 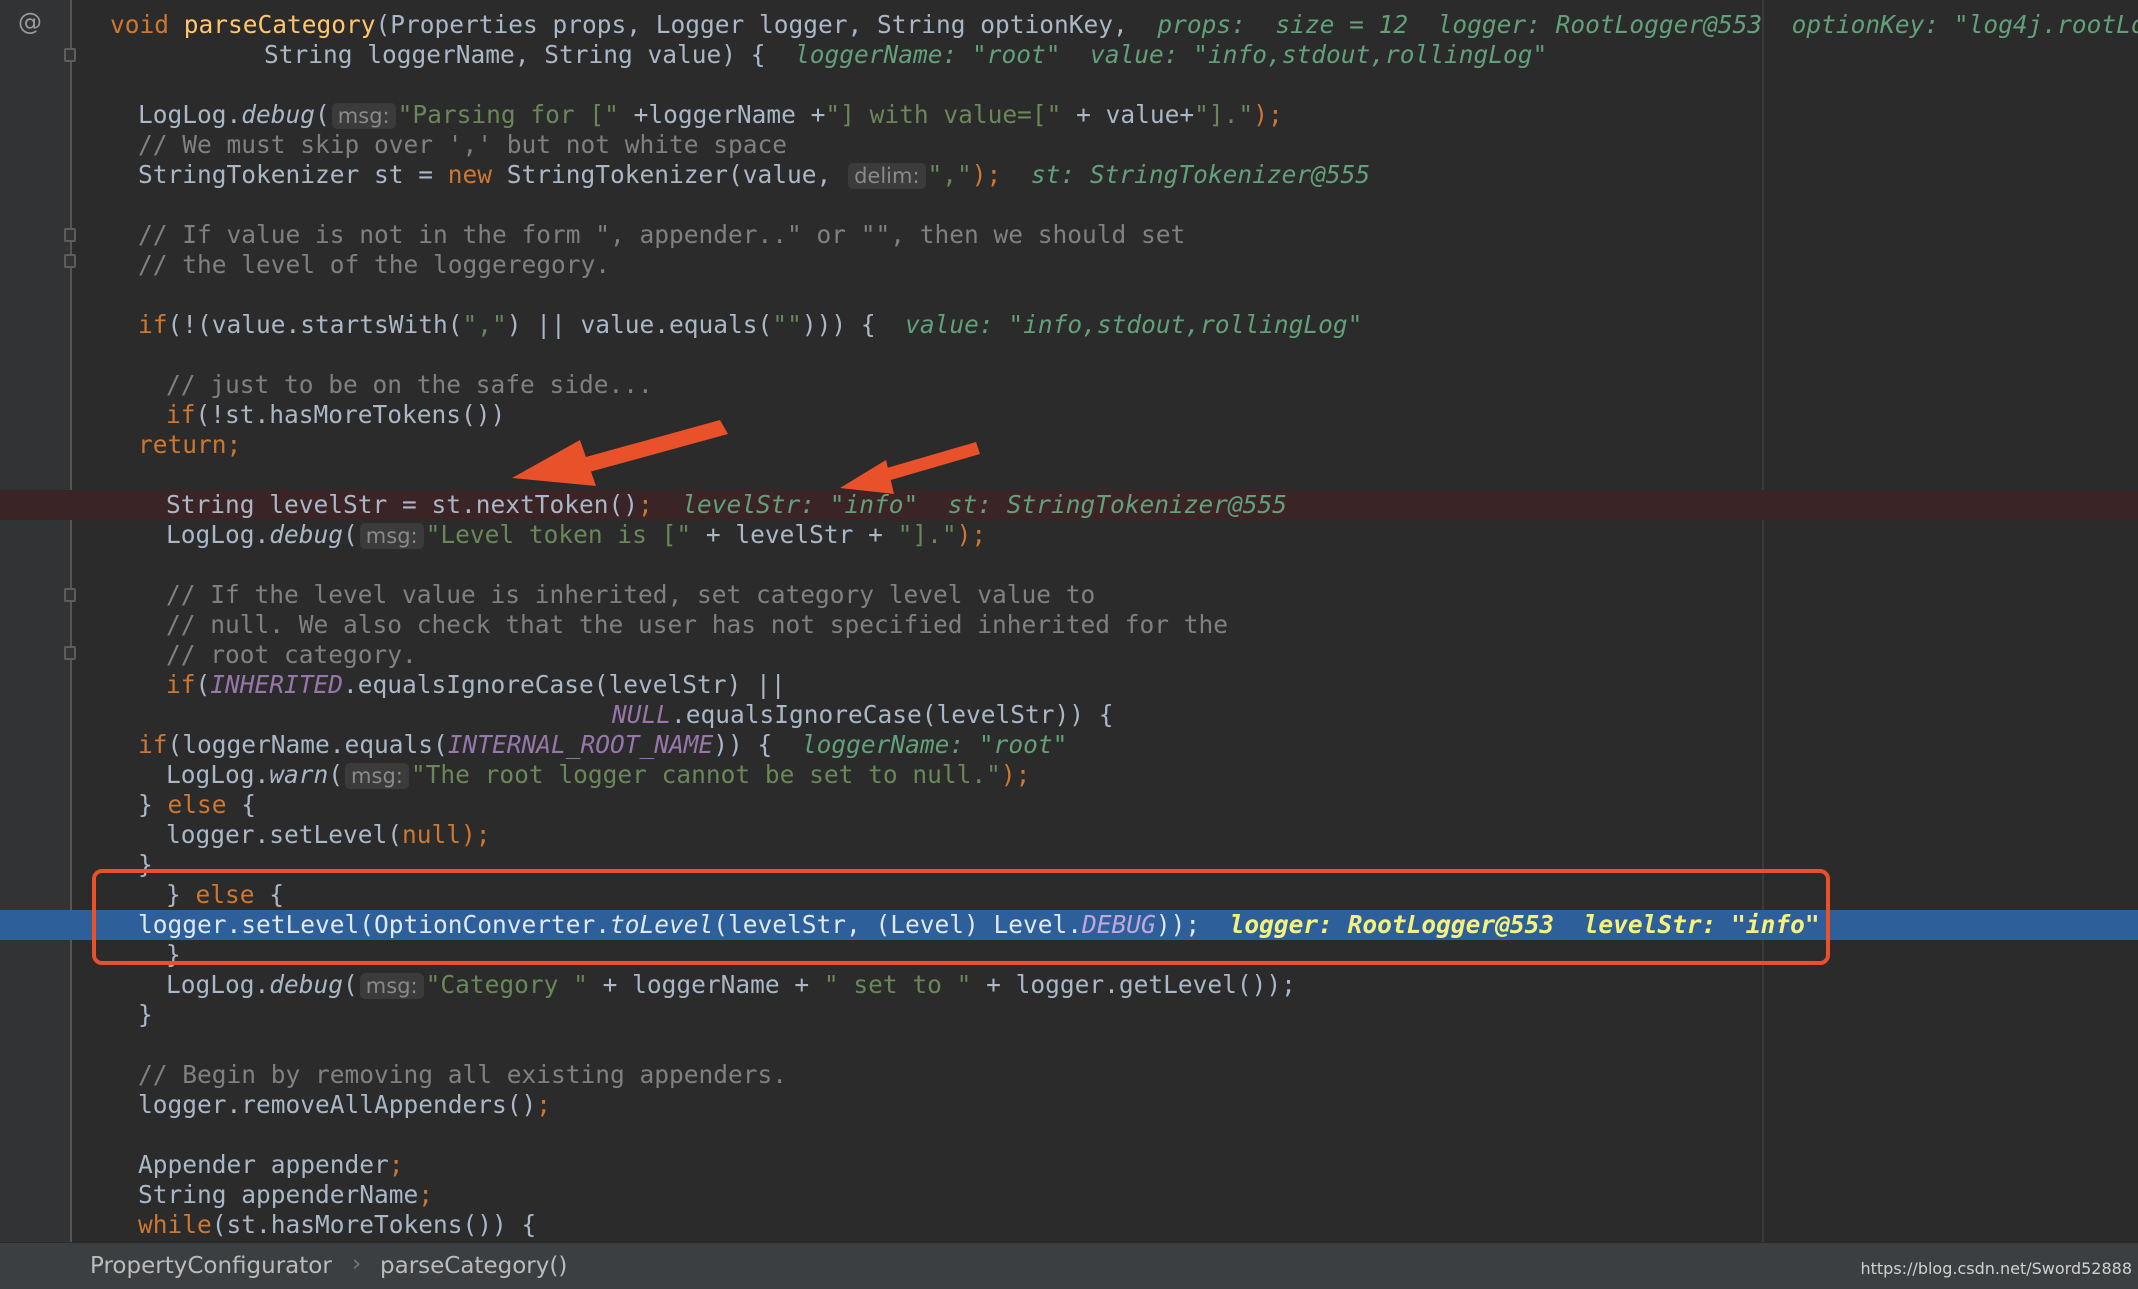 What do you see at coordinates (1069, 1195) in the screenshot?
I see `code-line: String appenderName;` at bounding box center [1069, 1195].